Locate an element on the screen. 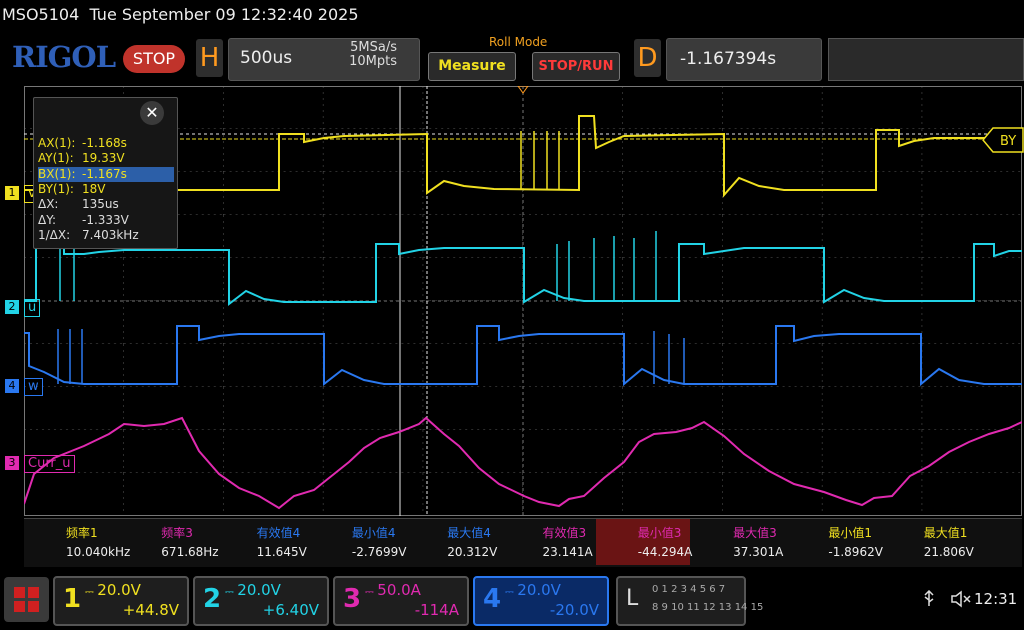 Image resolution: width=1024 pixels, height=630 pixels. measurement-item: 有效值4 11.645V is located at coordinates (262, 542).